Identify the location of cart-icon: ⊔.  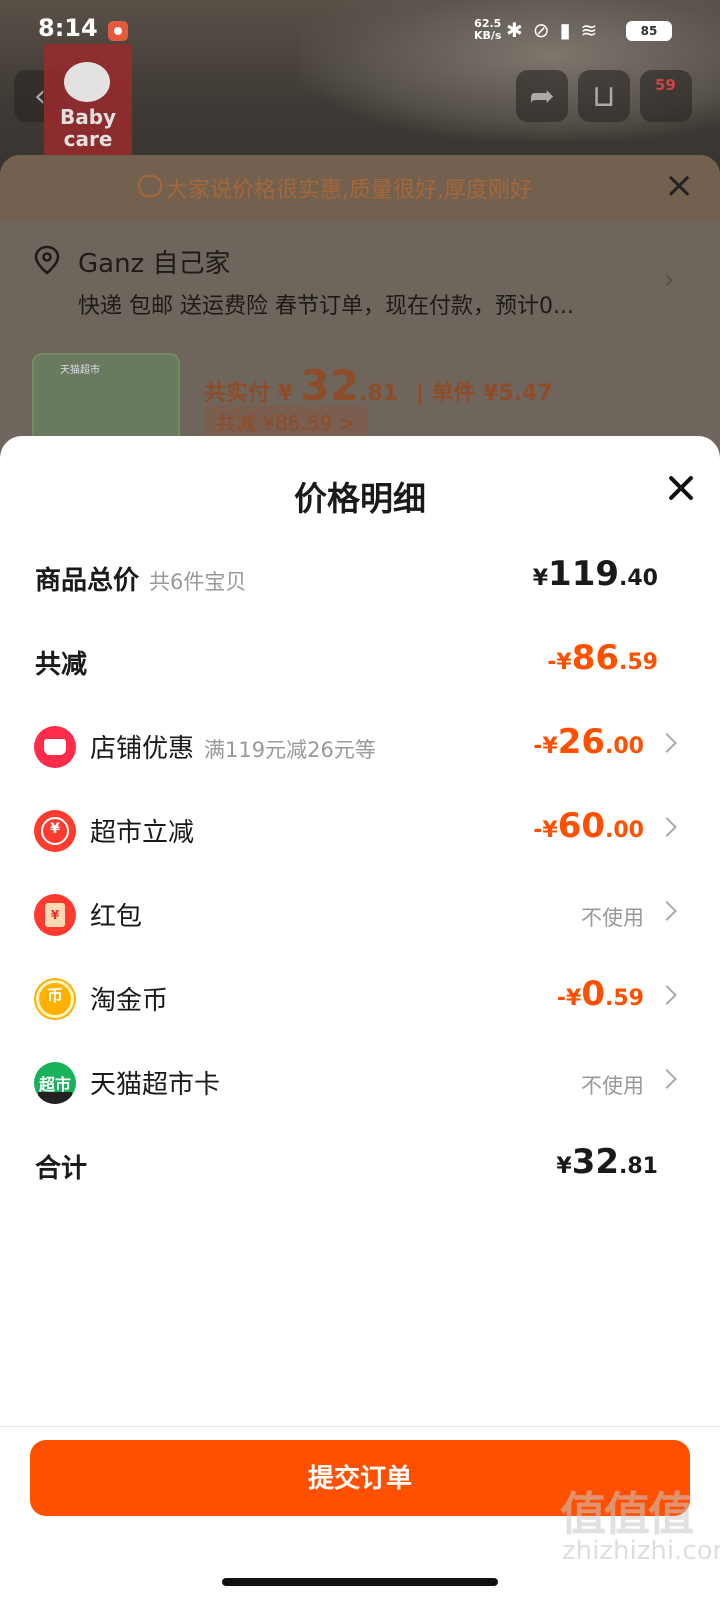
(604, 96).